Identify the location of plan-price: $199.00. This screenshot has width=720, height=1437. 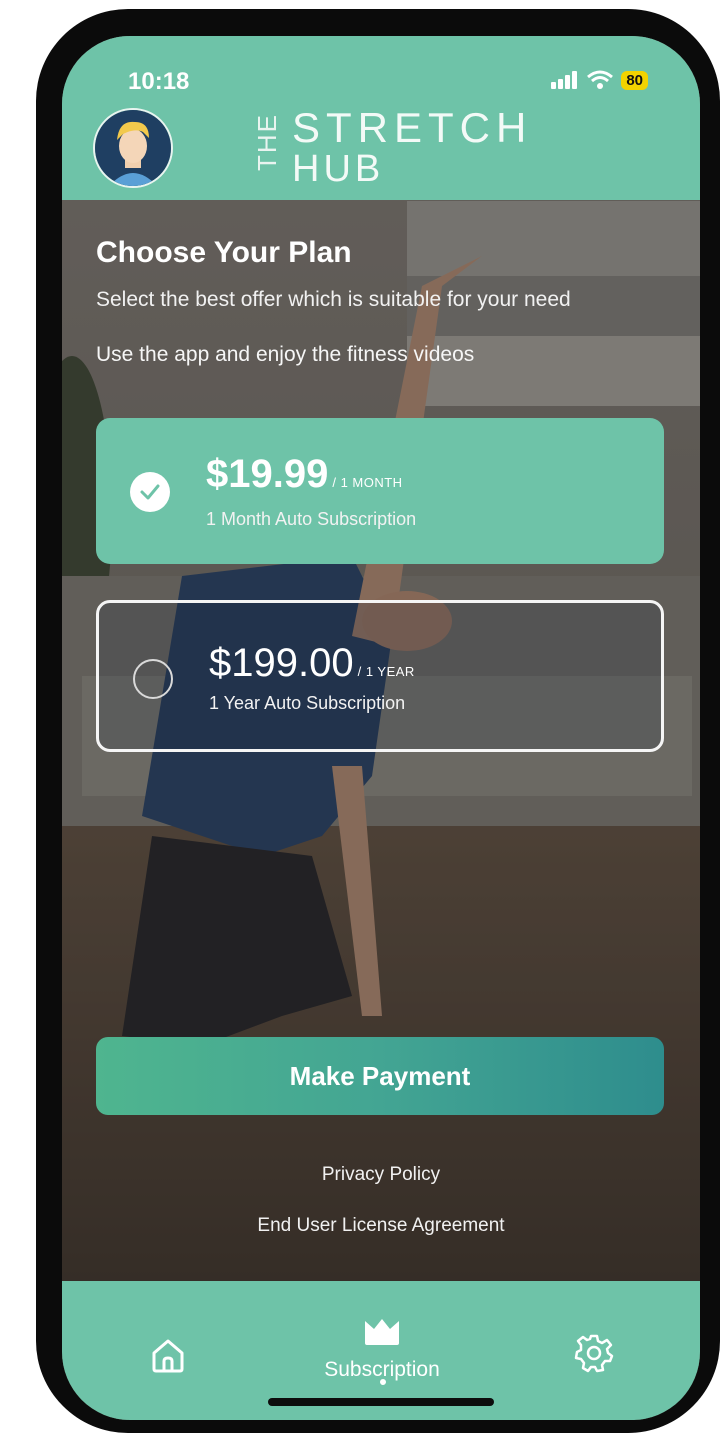
(281, 663).